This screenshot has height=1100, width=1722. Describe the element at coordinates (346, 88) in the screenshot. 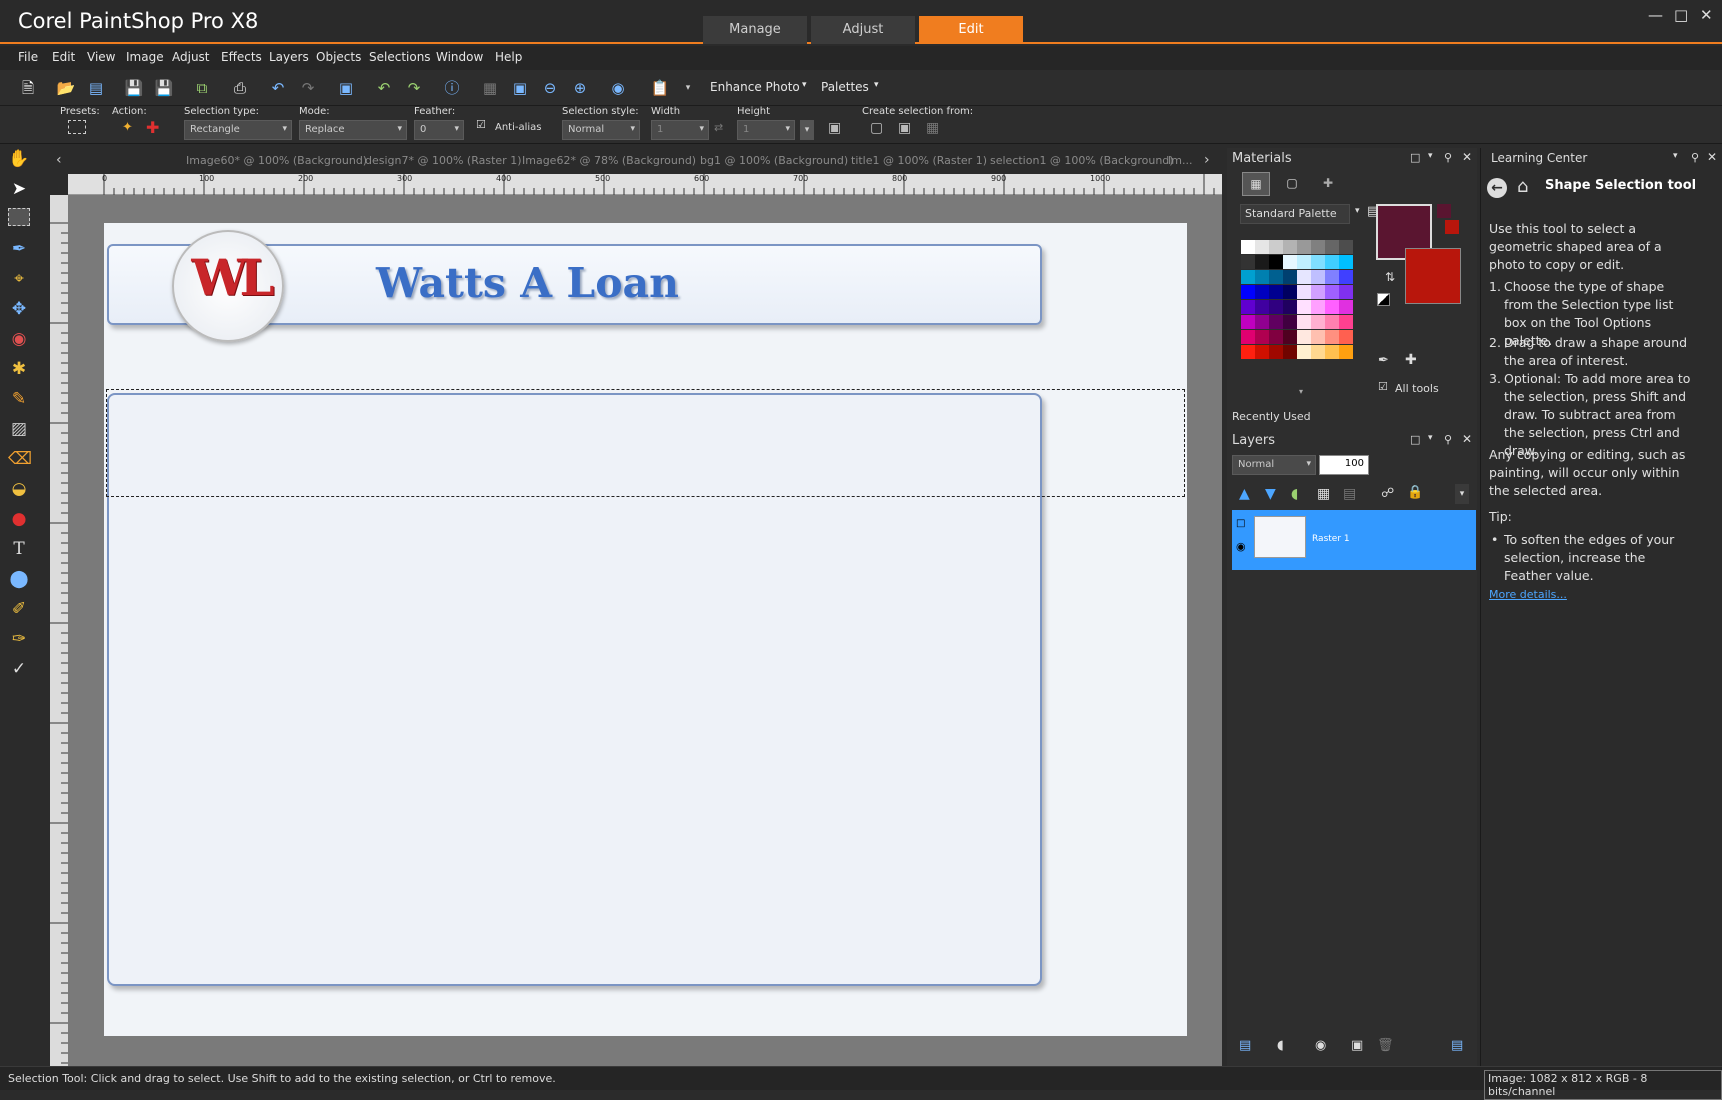

I see `resize-icon: ▣` at that location.